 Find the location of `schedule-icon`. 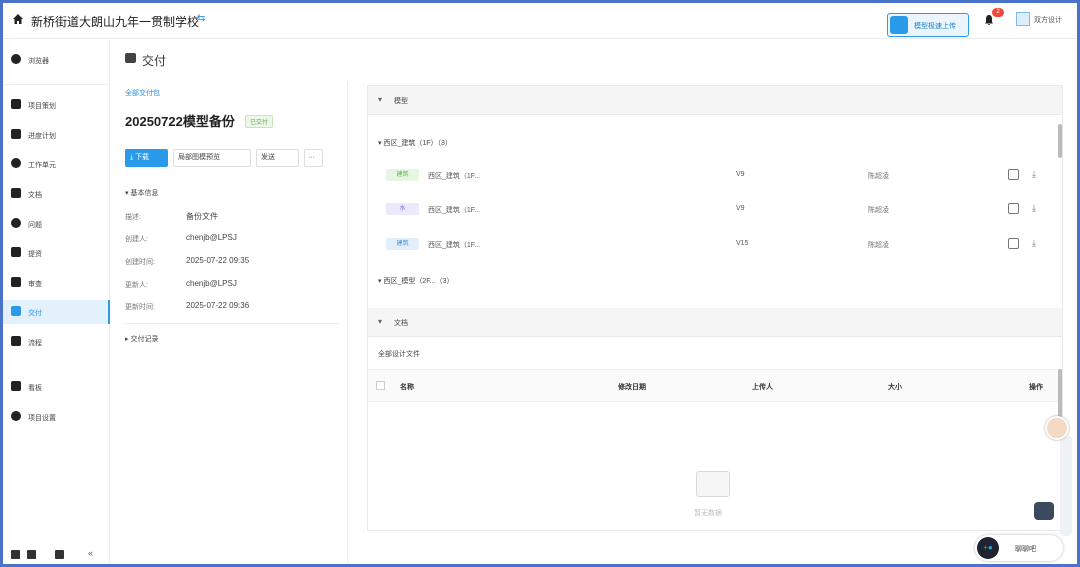

schedule-icon is located at coordinates (16, 134).